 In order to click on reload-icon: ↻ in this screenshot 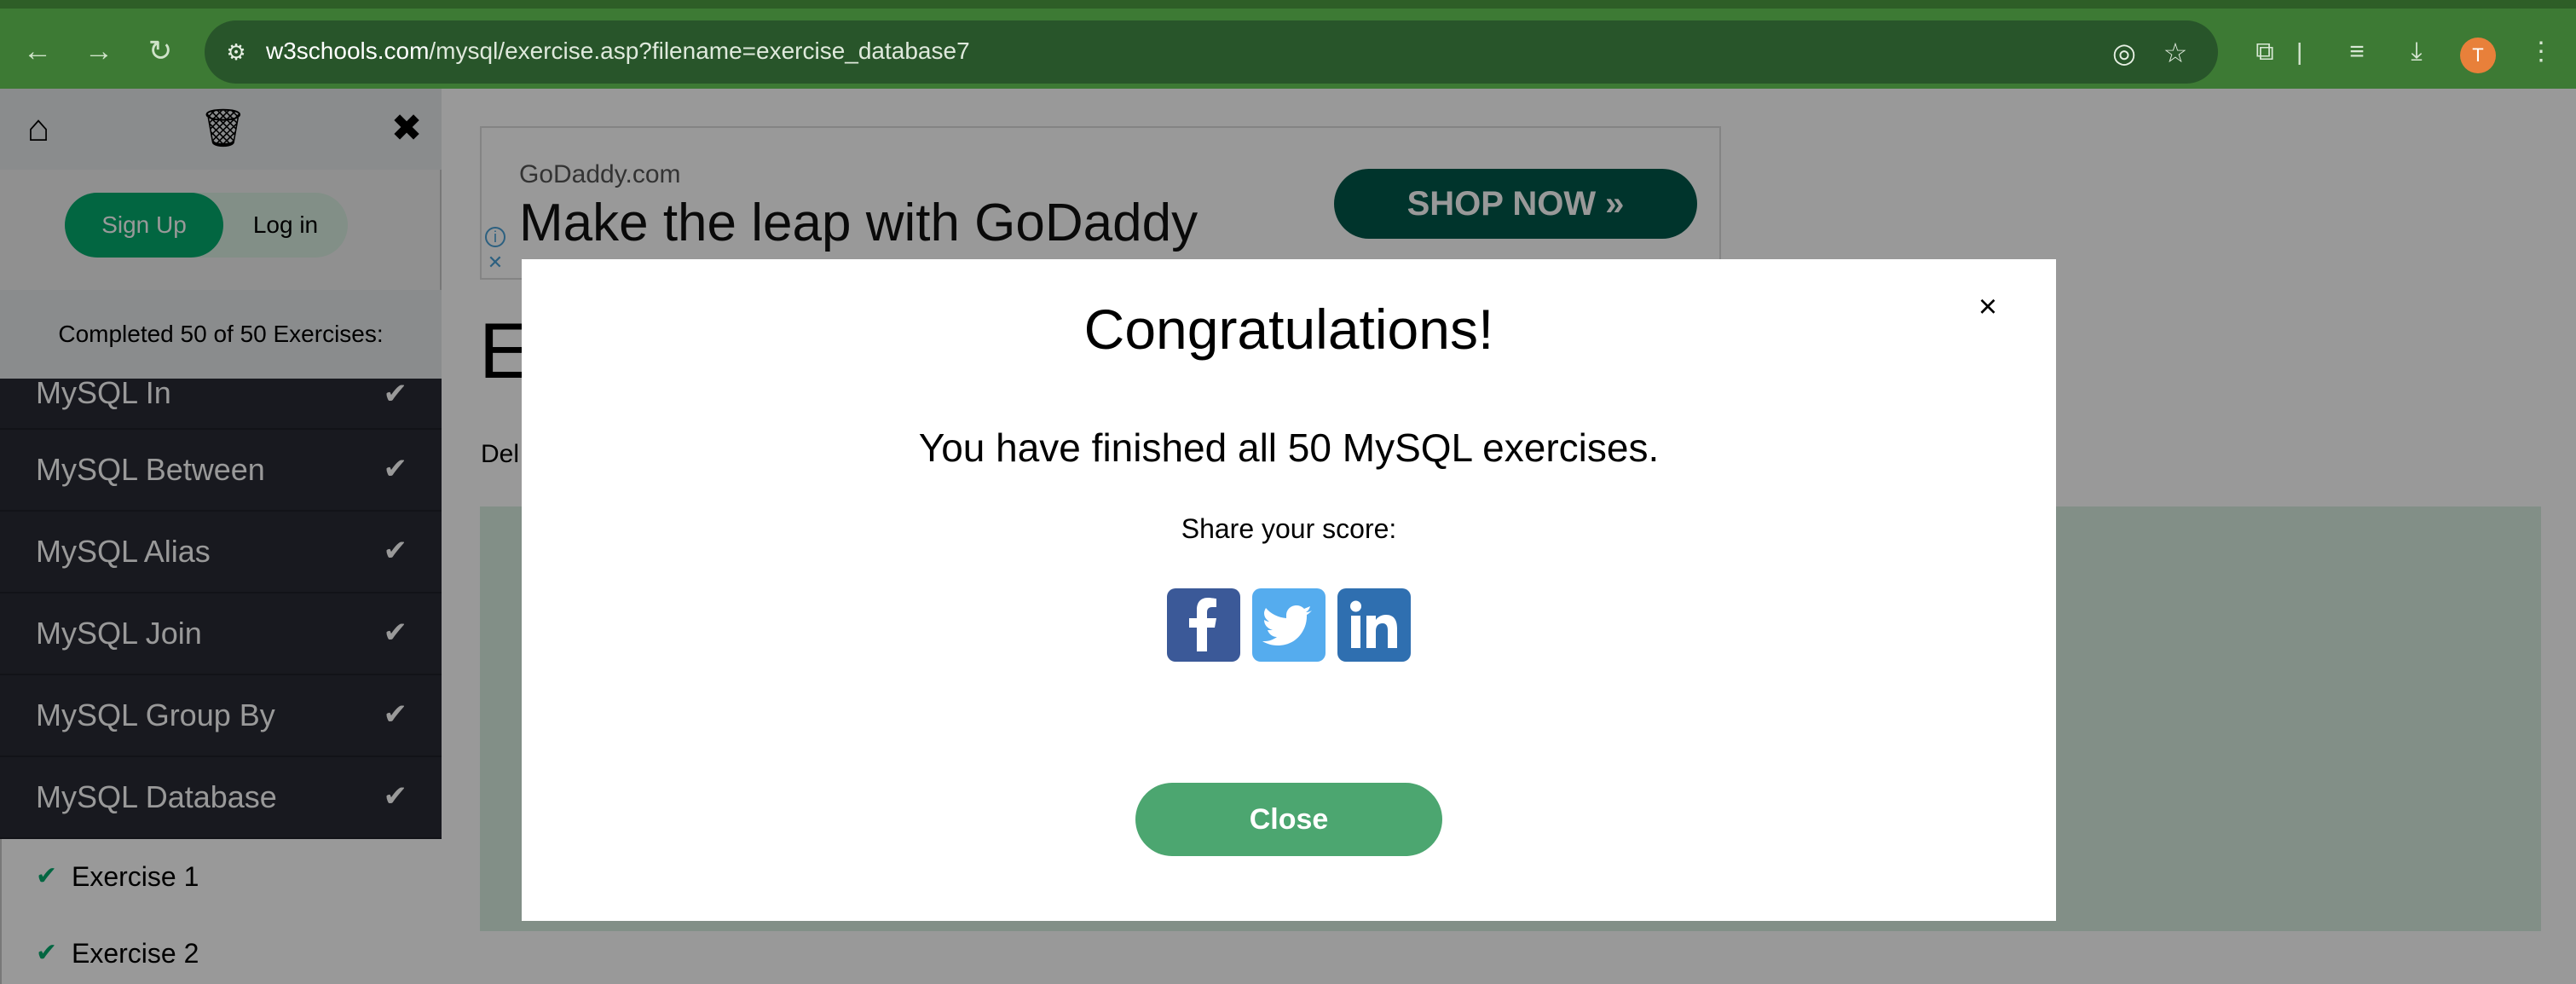, I will do `click(160, 51)`.